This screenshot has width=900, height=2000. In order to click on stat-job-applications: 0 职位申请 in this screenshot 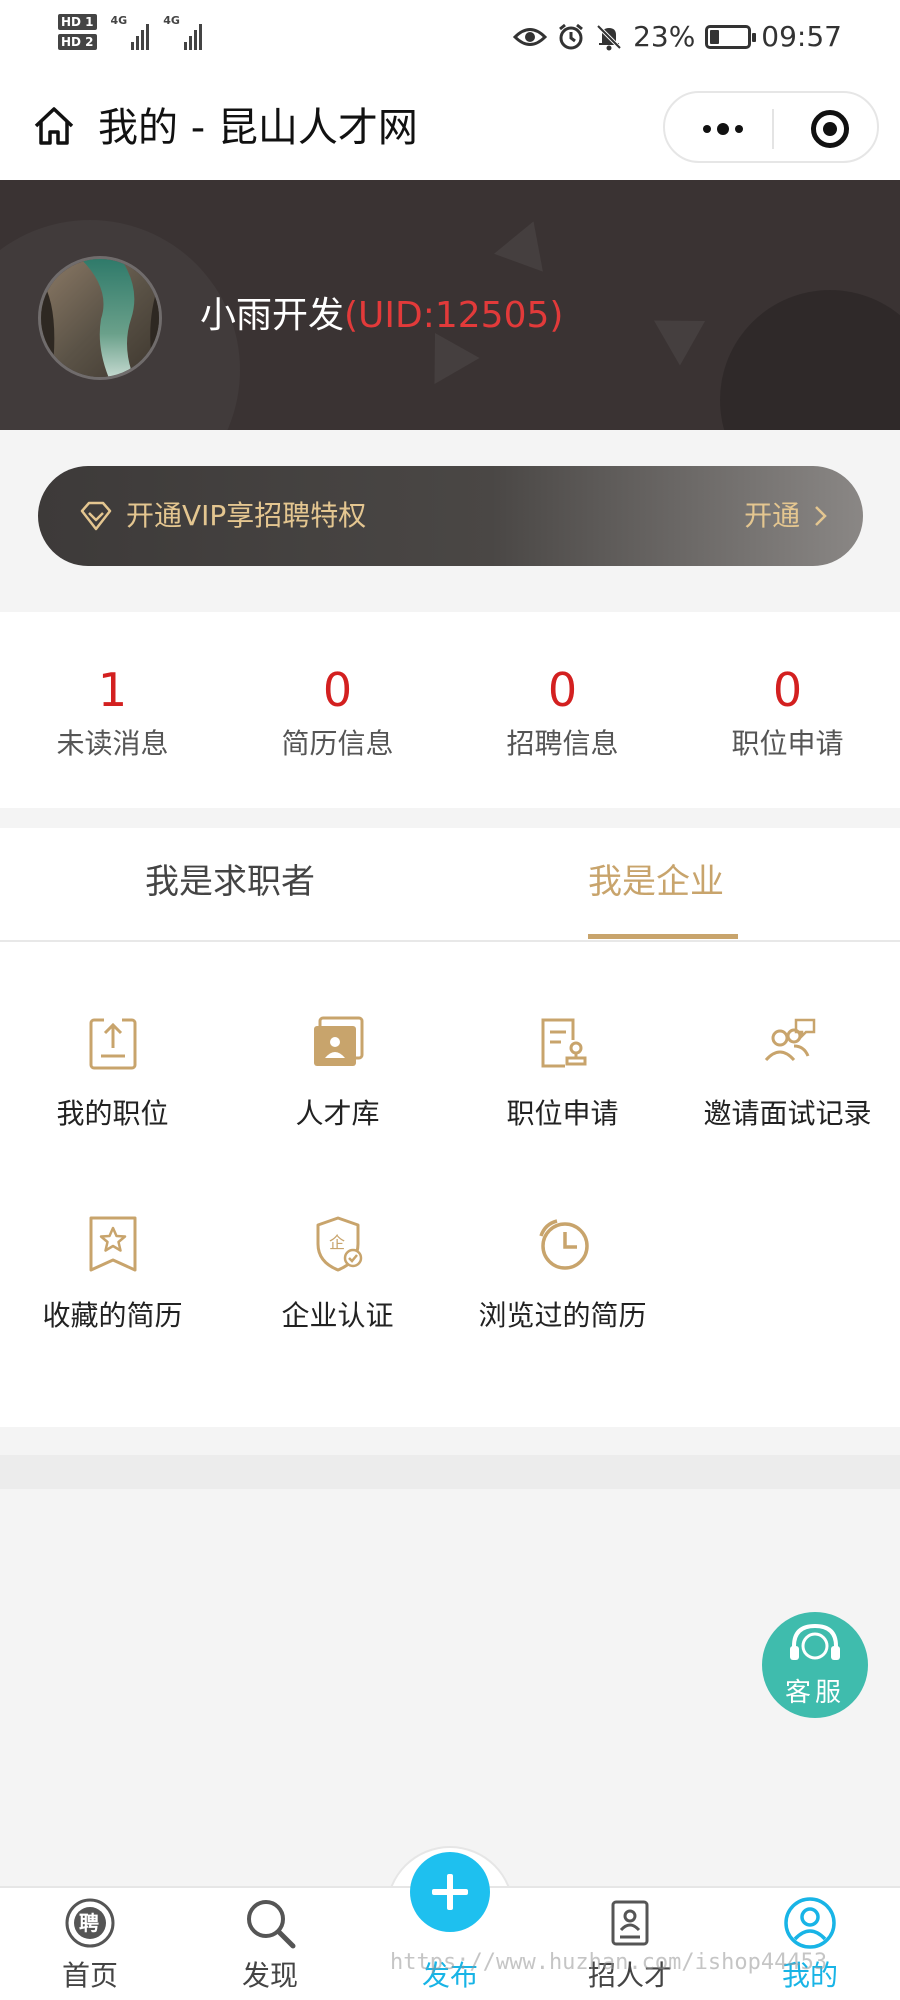, I will do `click(787, 713)`.